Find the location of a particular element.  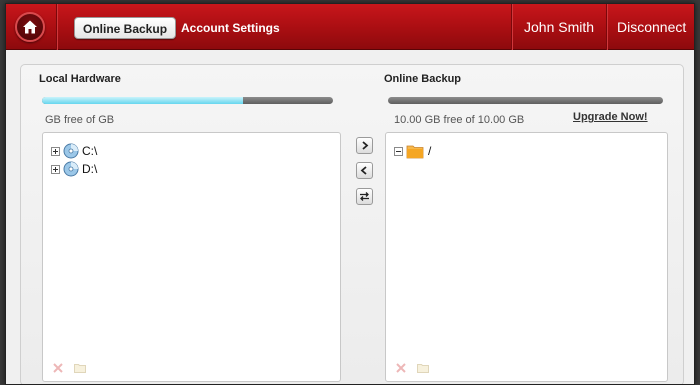

sync-button is located at coordinates (364, 196).